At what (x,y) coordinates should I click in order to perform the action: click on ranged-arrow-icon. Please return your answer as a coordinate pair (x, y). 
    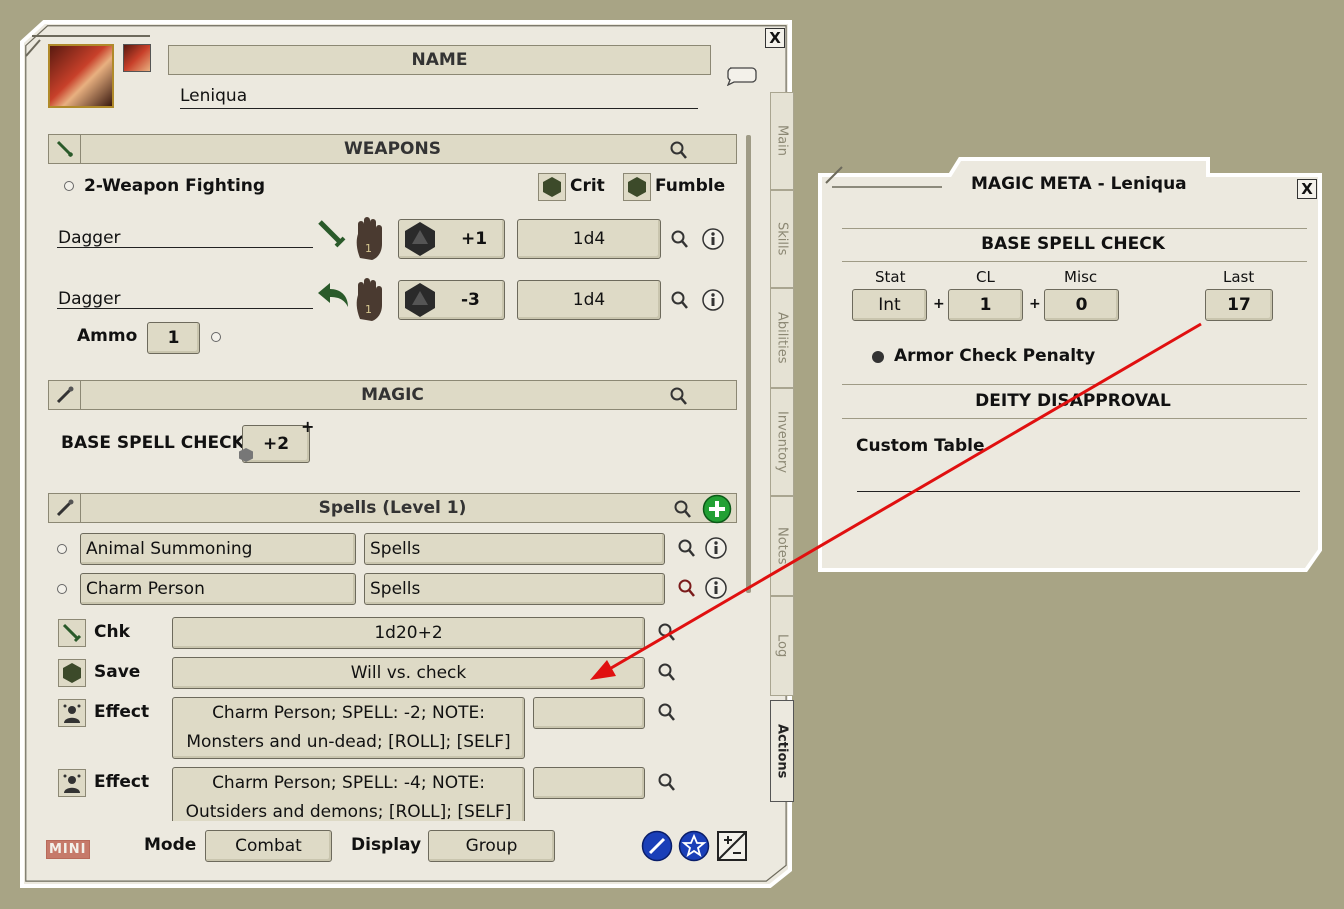
    Looking at the image, I should click on (333, 296).